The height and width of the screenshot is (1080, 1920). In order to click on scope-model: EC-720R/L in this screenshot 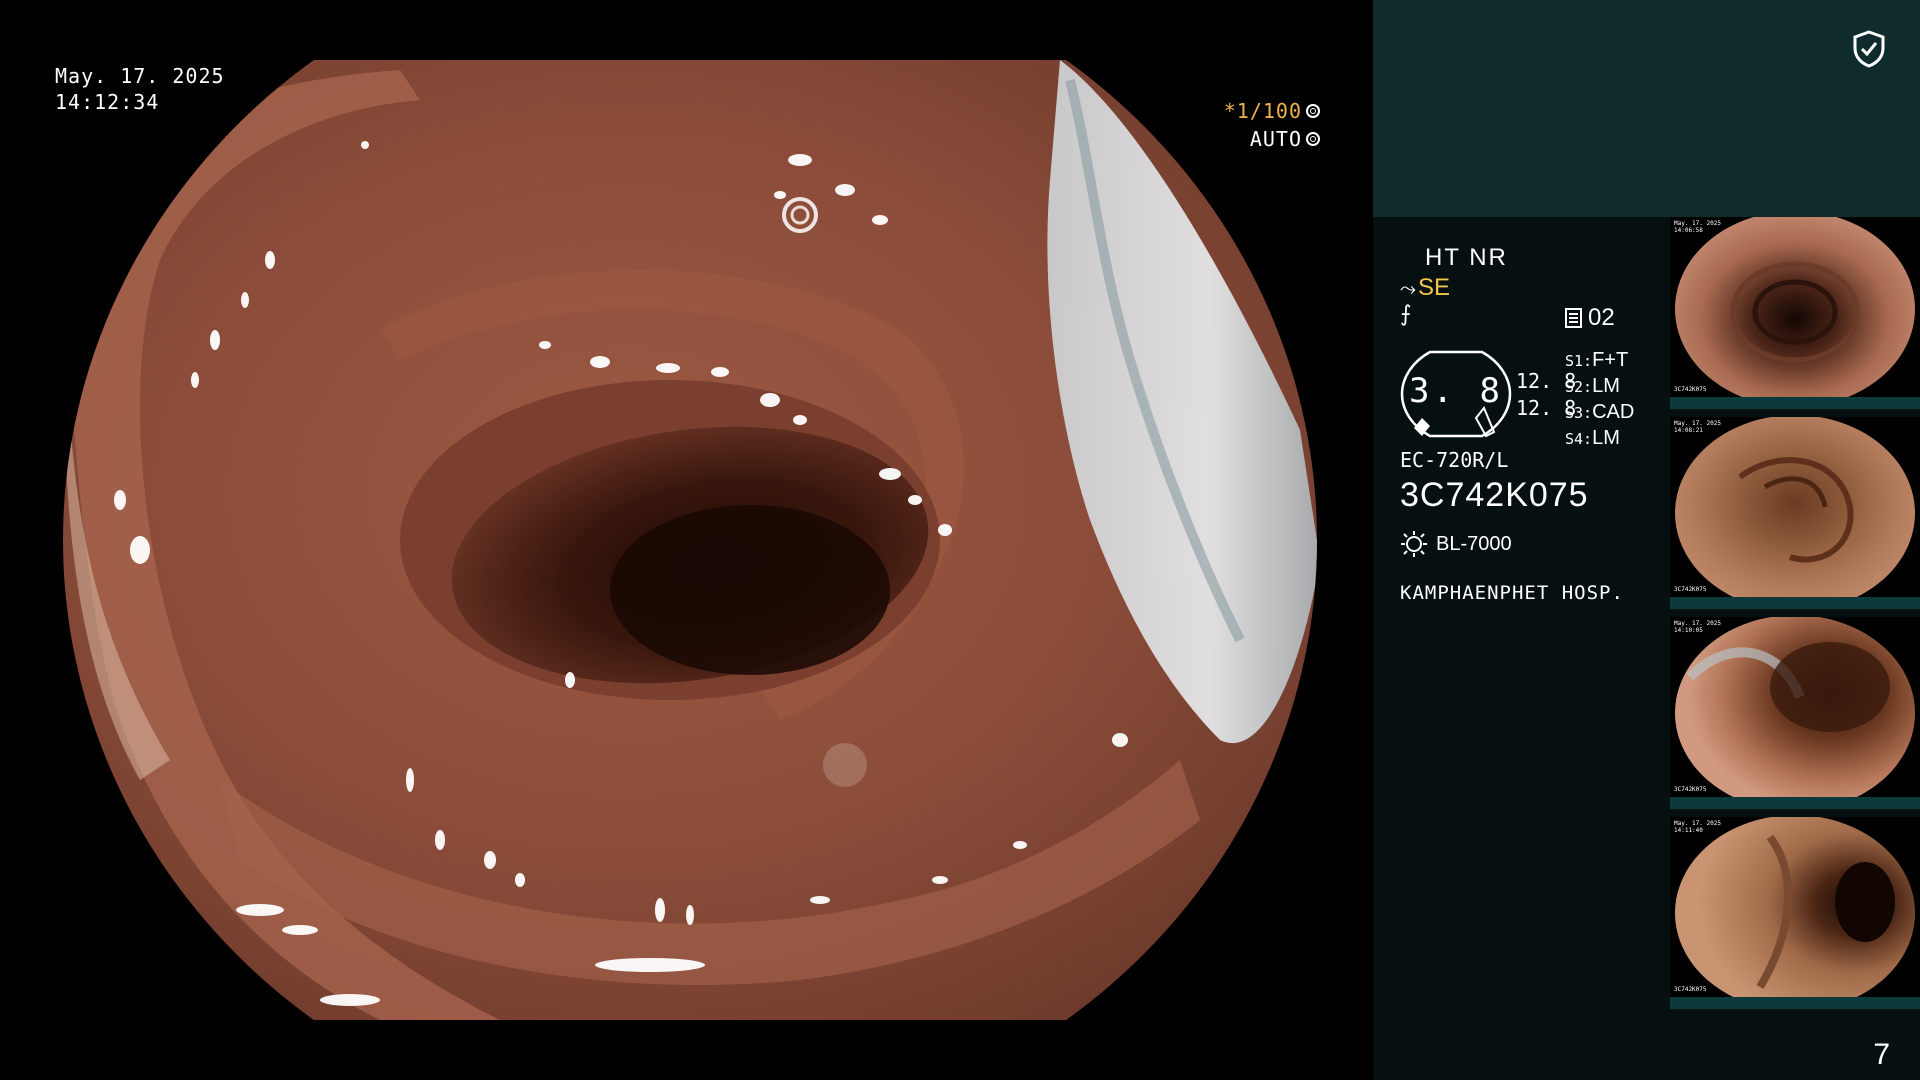, I will do `click(1454, 460)`.